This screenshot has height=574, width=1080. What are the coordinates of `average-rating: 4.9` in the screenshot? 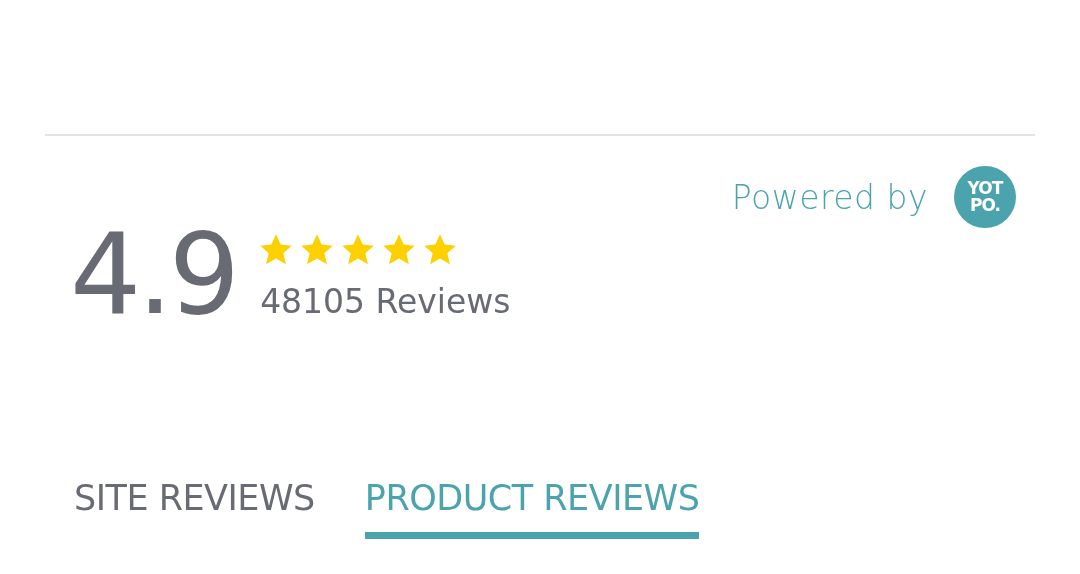 It's located at (153, 274).